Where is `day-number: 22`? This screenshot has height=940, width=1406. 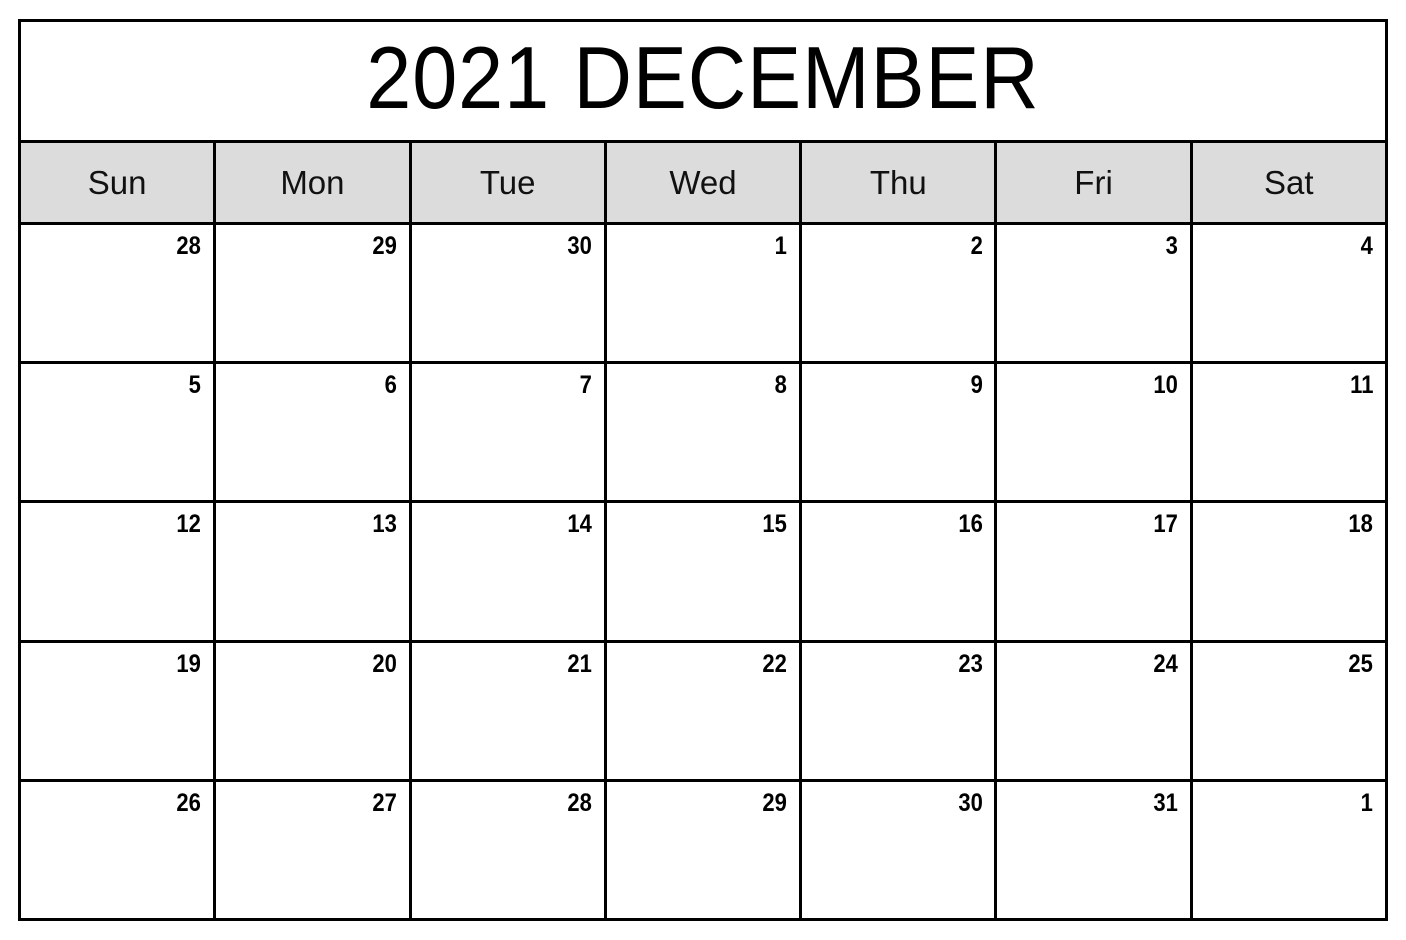
day-number: 22 is located at coordinates (775, 663).